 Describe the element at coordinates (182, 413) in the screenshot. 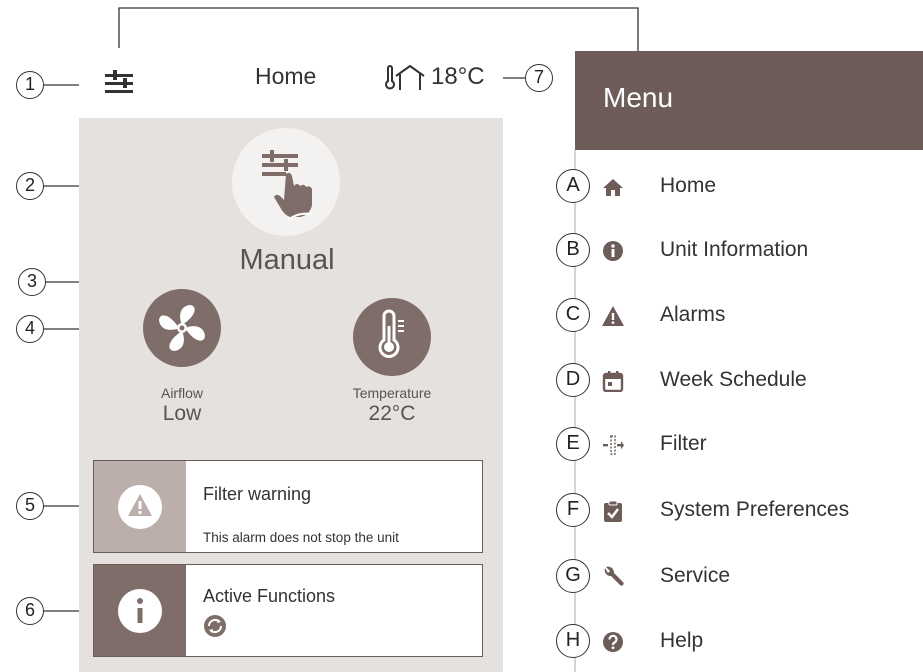

I see `airflow-value: Low` at that location.